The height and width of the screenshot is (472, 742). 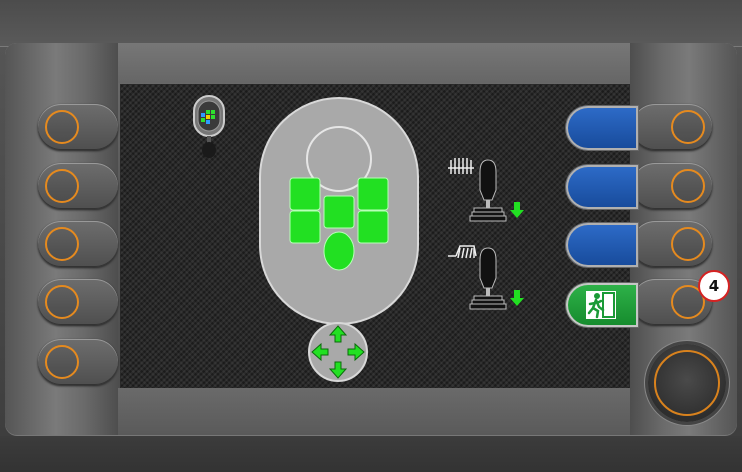 What do you see at coordinates (486, 190) in the screenshot?
I see `rake-joystick-down-icon` at bounding box center [486, 190].